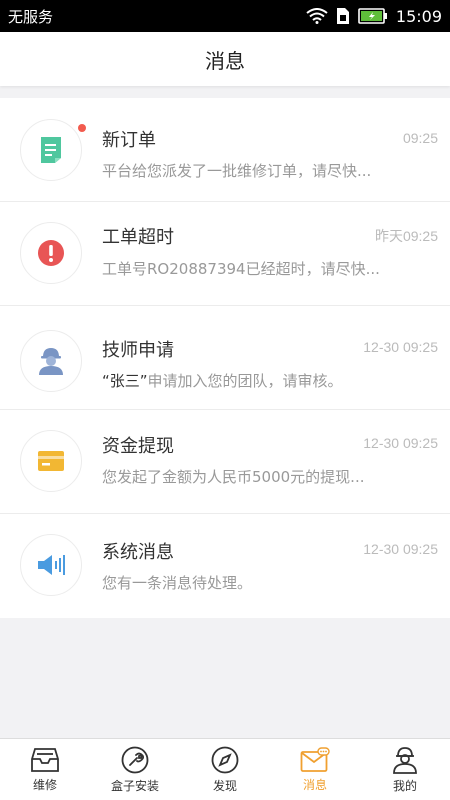 The image size is (450, 800). I want to click on tab-box-install: 盒子安装, so click(135, 769).